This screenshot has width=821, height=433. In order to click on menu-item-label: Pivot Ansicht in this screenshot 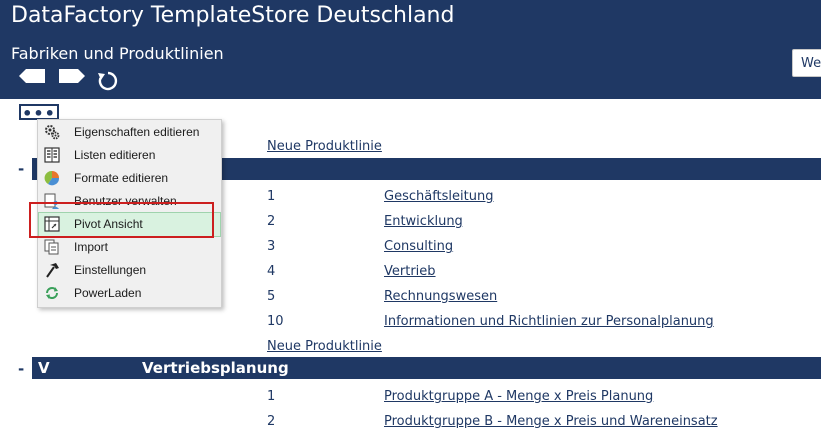, I will do `click(108, 224)`.